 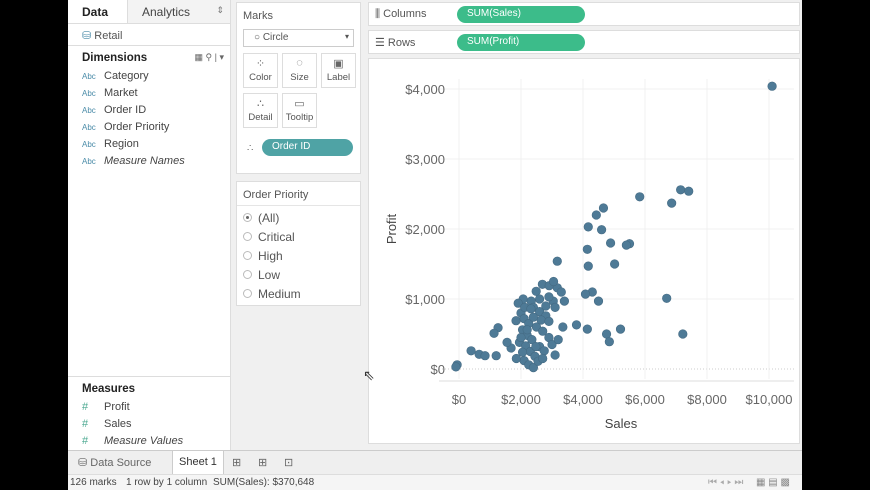 What do you see at coordinates (307, 147) in the screenshot?
I see `order-id-pill: Order ID` at bounding box center [307, 147].